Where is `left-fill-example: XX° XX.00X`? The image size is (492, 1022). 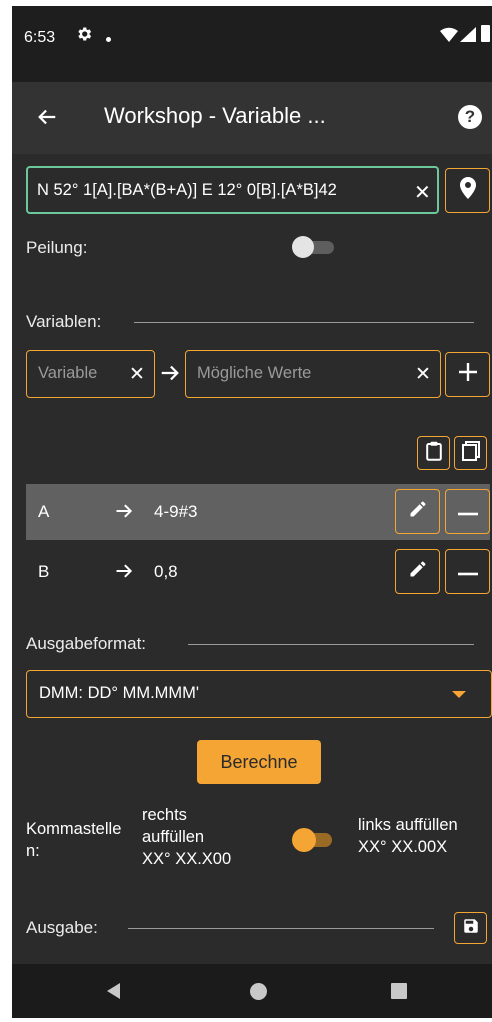
left-fill-example: XX° XX.00X is located at coordinates (403, 847).